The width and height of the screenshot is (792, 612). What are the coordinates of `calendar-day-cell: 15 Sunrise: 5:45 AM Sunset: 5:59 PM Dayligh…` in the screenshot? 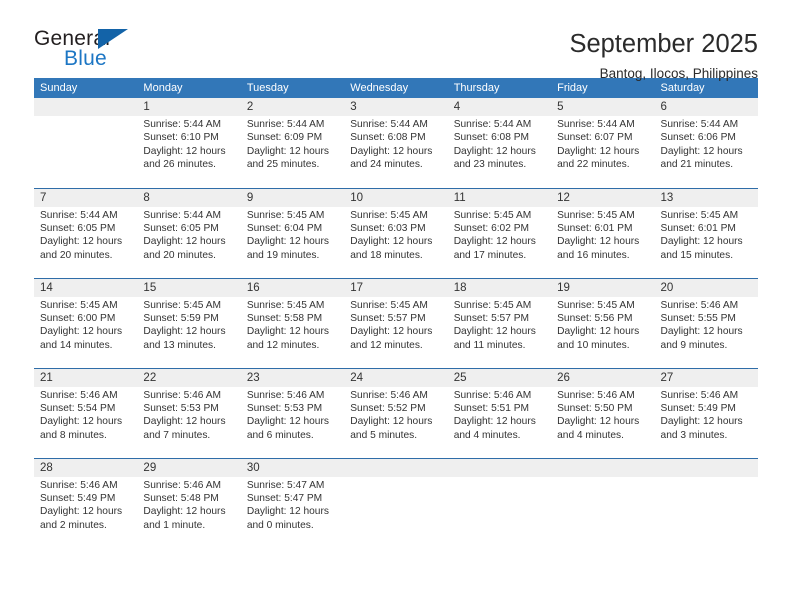 It's located at (189, 322).